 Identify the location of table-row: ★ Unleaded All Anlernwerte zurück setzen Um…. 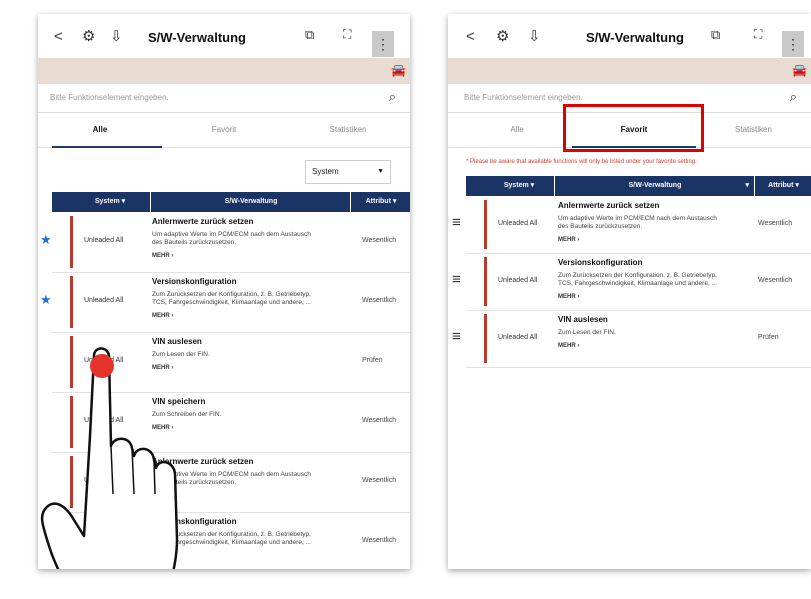
(225, 242).